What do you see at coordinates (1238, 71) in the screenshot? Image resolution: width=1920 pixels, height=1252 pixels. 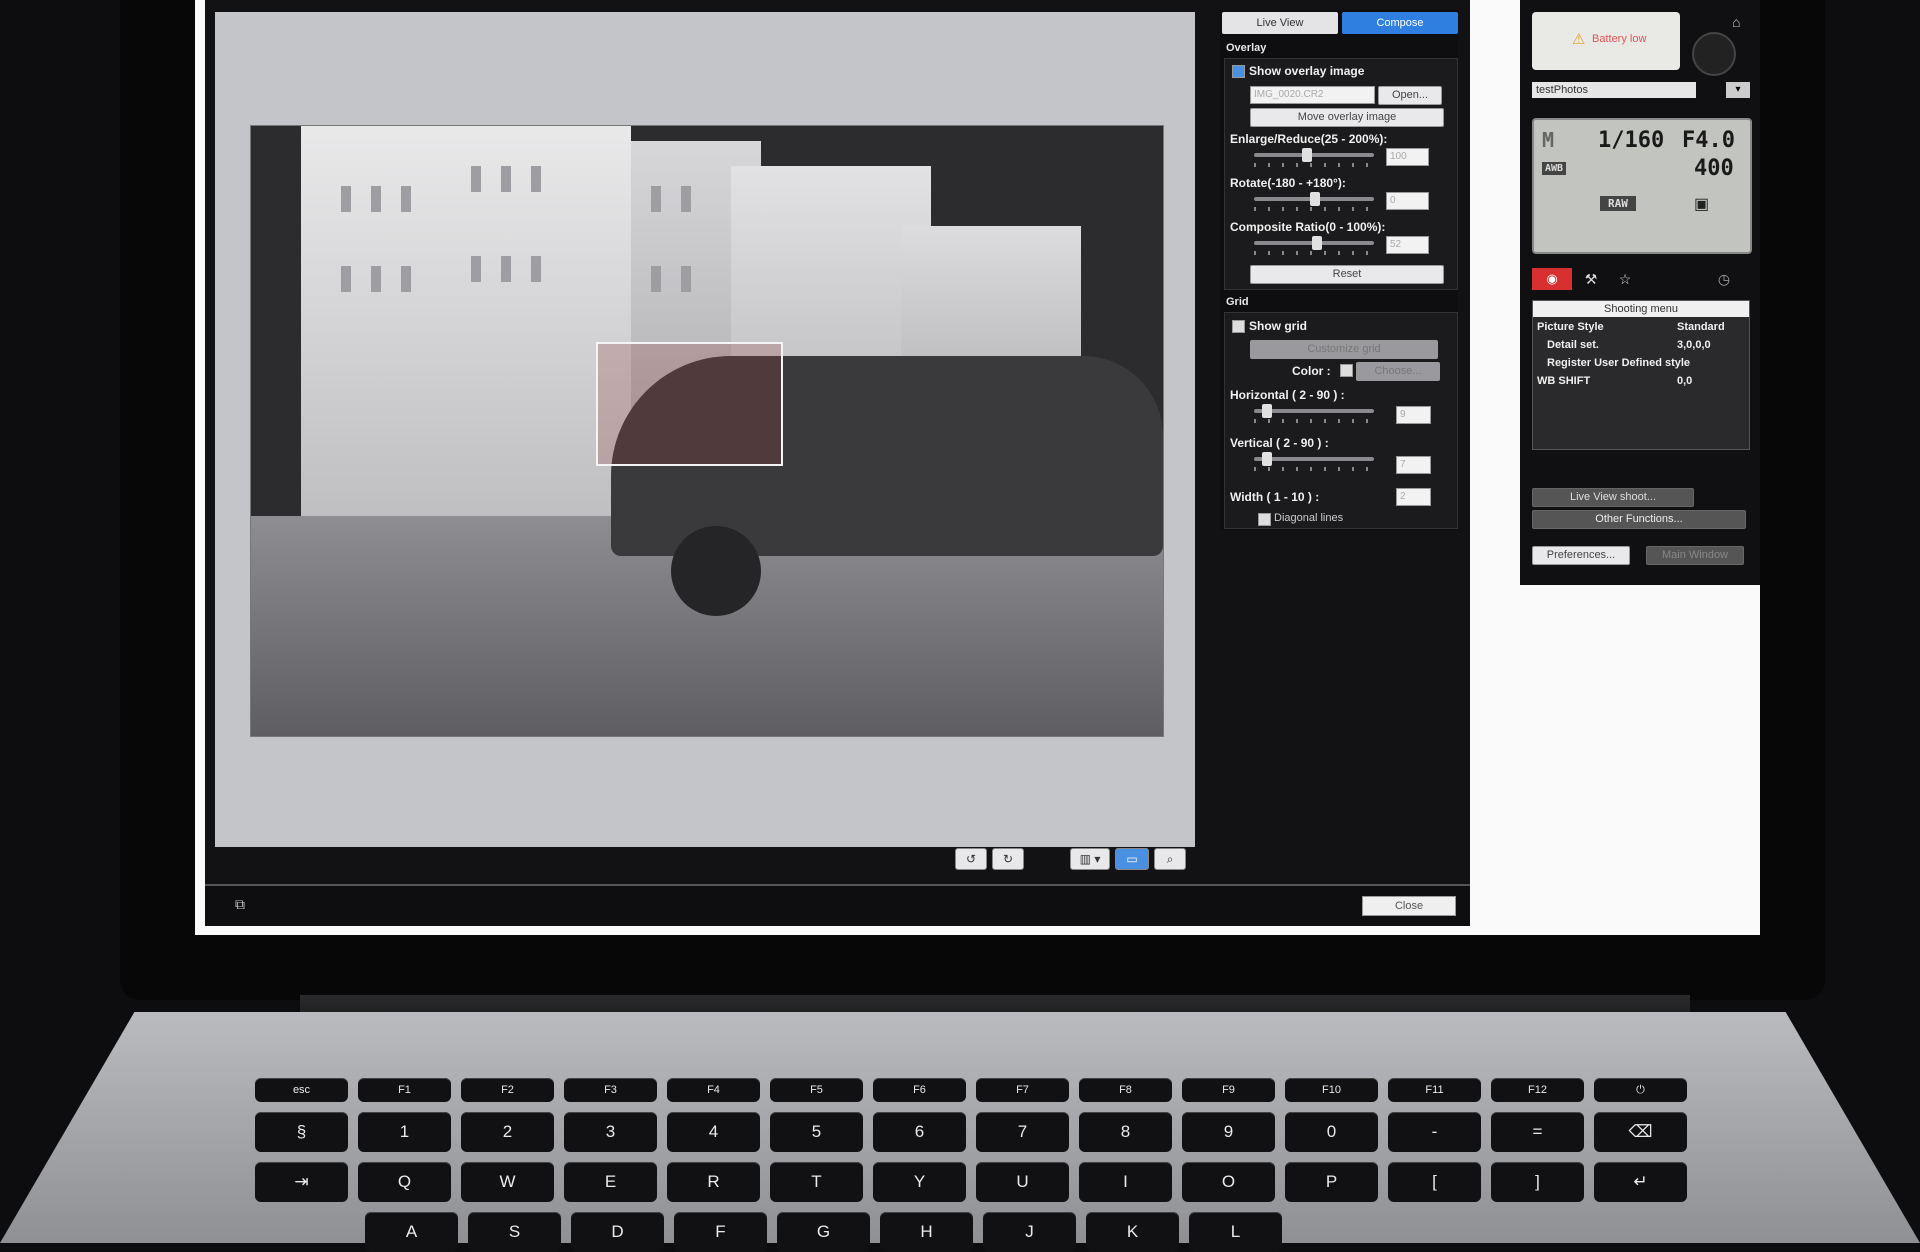 I see `show-overlay-checkbox` at bounding box center [1238, 71].